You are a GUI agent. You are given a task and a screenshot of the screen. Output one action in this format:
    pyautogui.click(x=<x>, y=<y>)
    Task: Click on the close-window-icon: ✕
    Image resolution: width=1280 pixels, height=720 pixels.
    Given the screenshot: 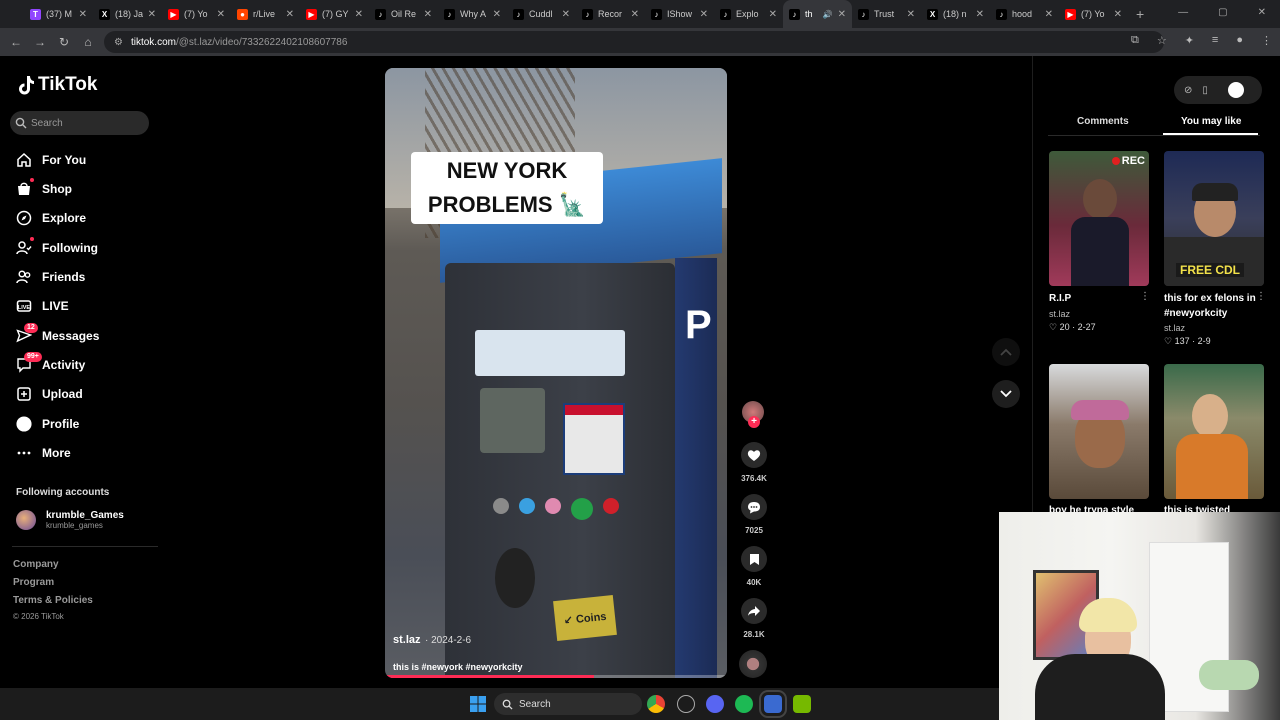 What is the action you would take?
    pyautogui.click(x=1262, y=12)
    